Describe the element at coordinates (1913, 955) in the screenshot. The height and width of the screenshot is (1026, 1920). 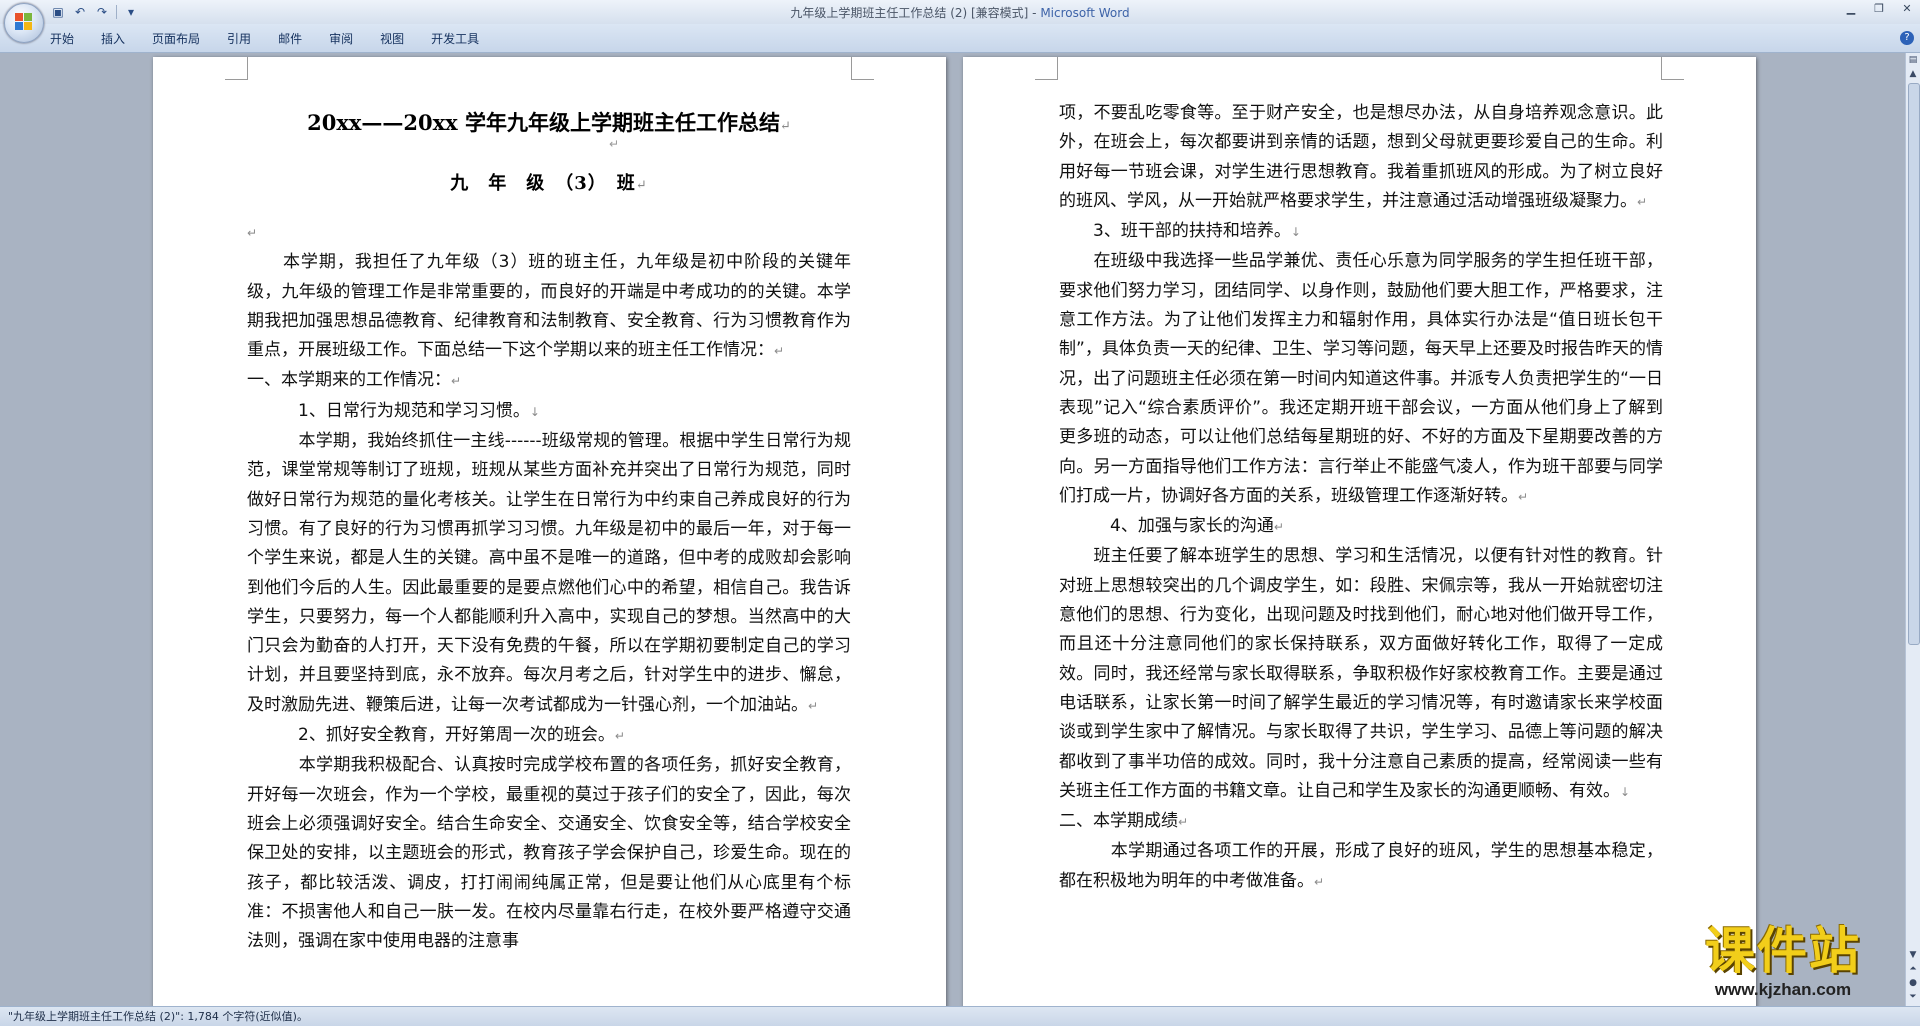
I see `scroll-down-icon: ▼` at that location.